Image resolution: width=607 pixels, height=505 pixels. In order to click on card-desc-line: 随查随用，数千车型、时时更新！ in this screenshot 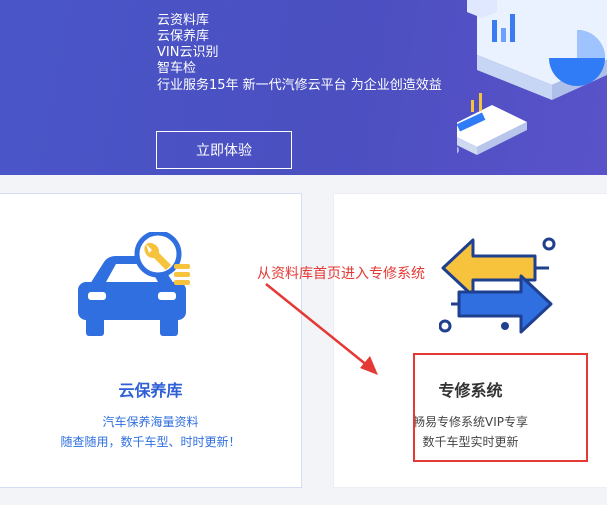, I will do `click(150, 442)`.